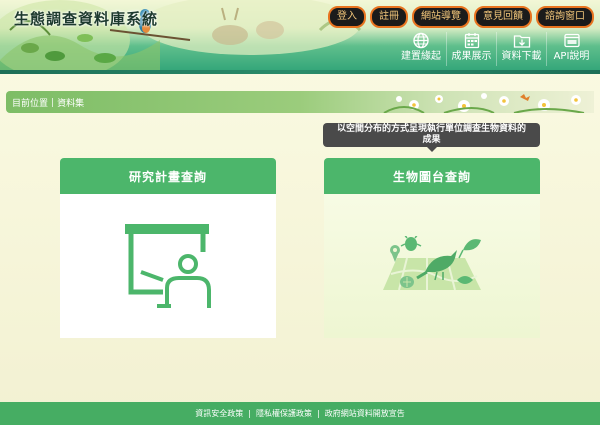  Describe the element at coordinates (571, 56) in the screenshot. I see `nav-label: API說明` at that location.